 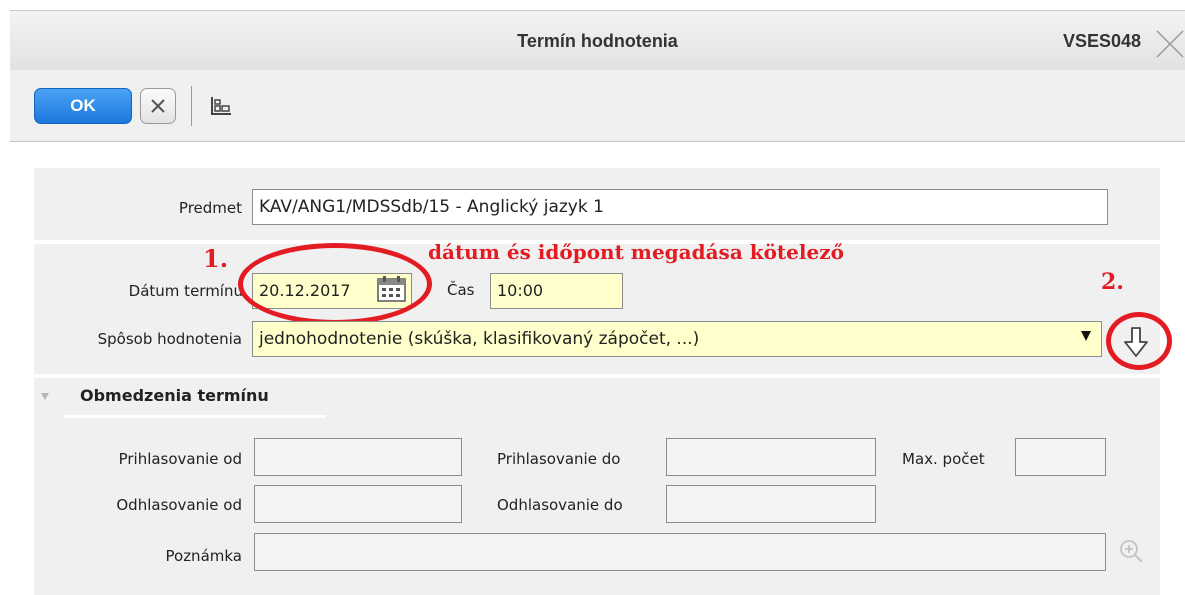 What do you see at coordinates (771, 457) in the screenshot?
I see `prihlasovanie-do-field` at bounding box center [771, 457].